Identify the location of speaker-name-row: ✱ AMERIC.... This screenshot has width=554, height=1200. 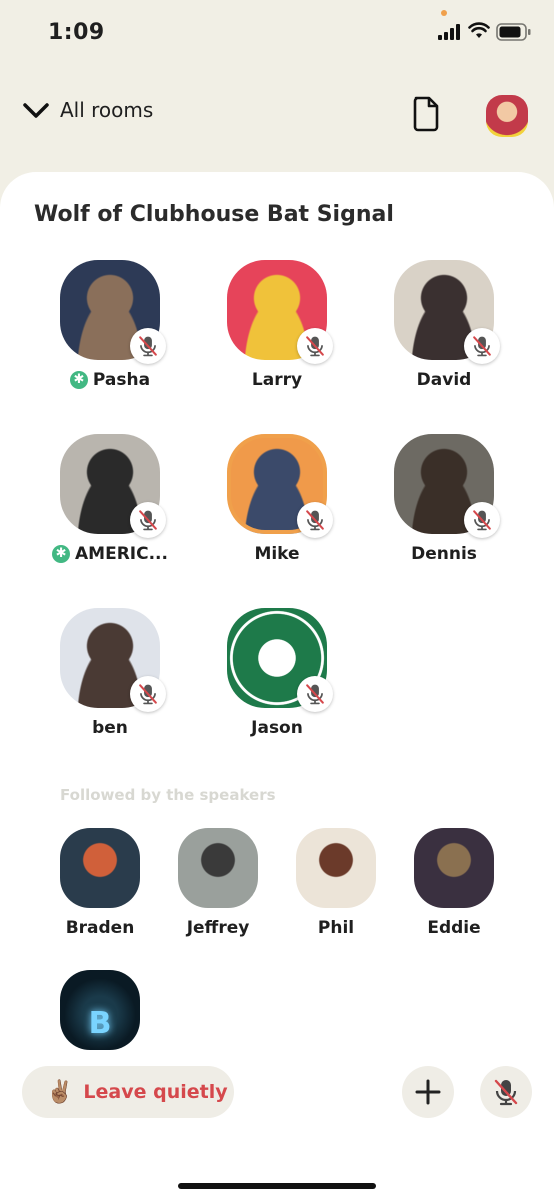
(110, 554).